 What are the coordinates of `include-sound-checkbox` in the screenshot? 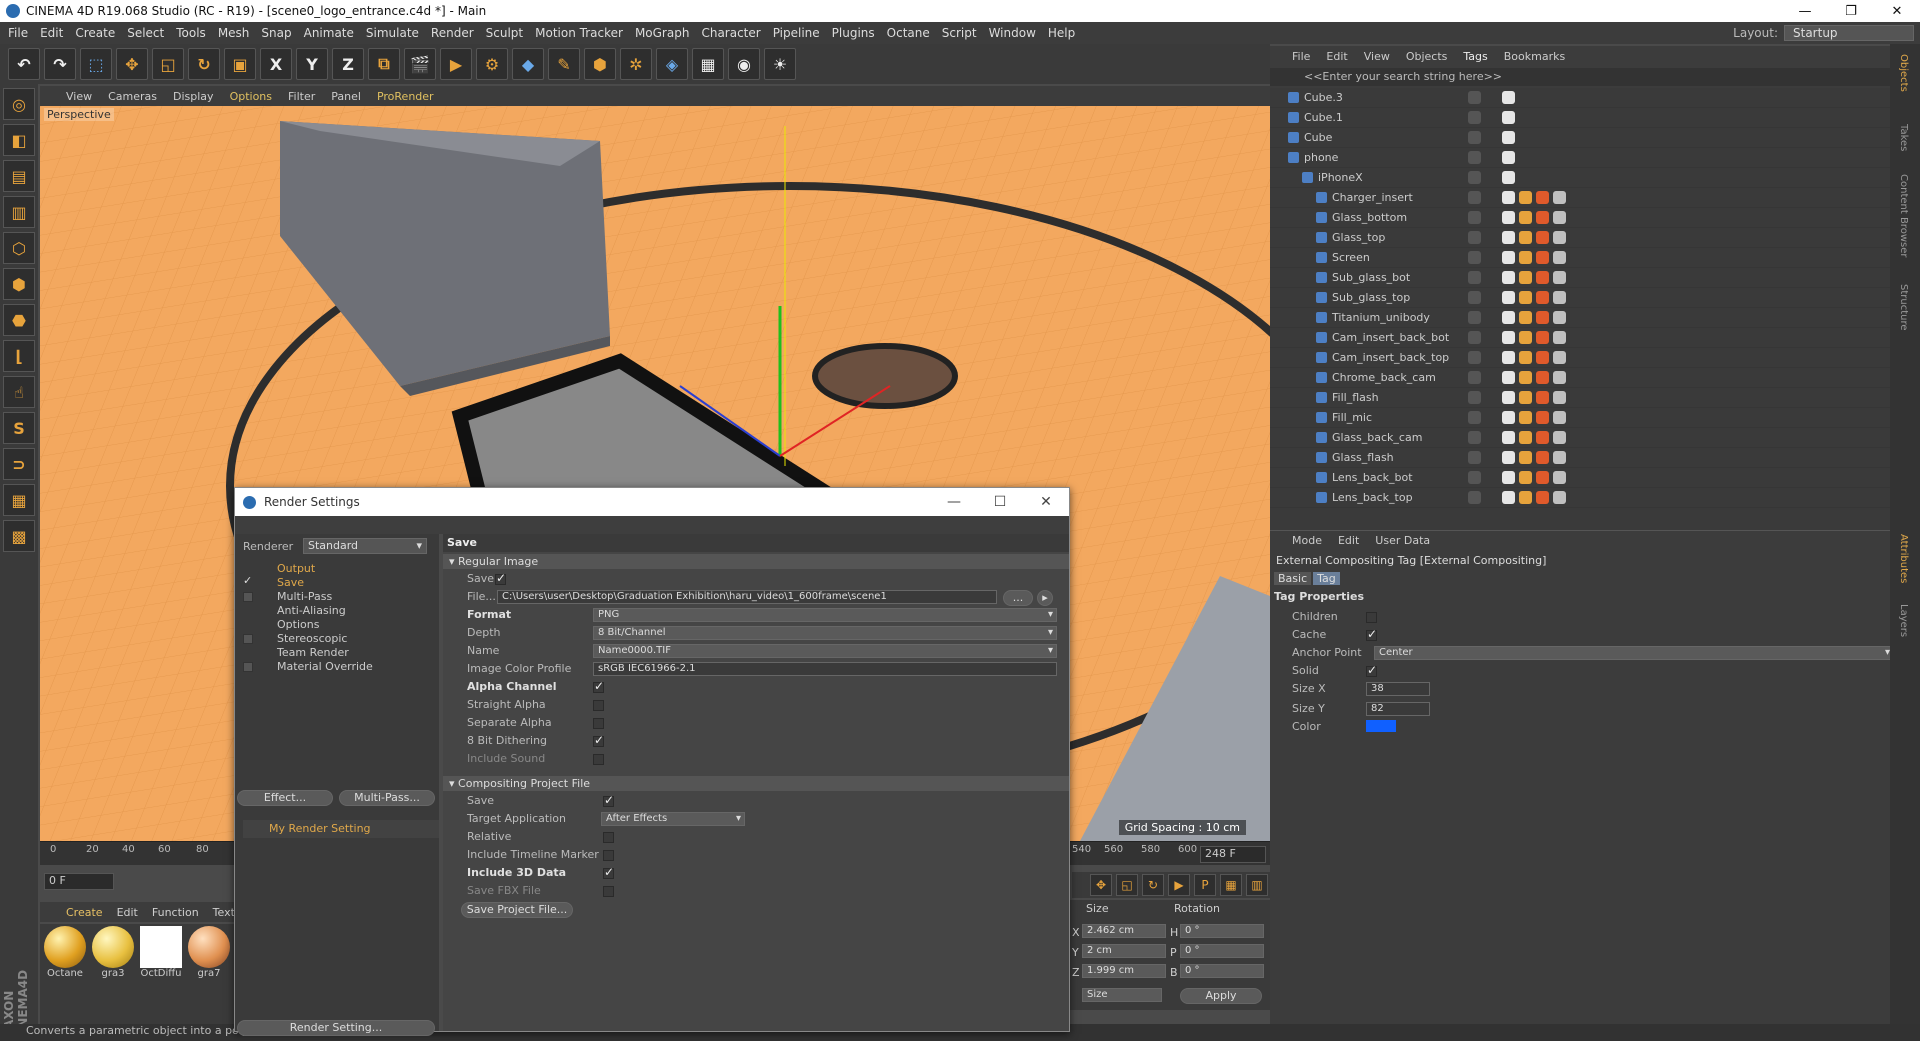 It's located at (598, 759).